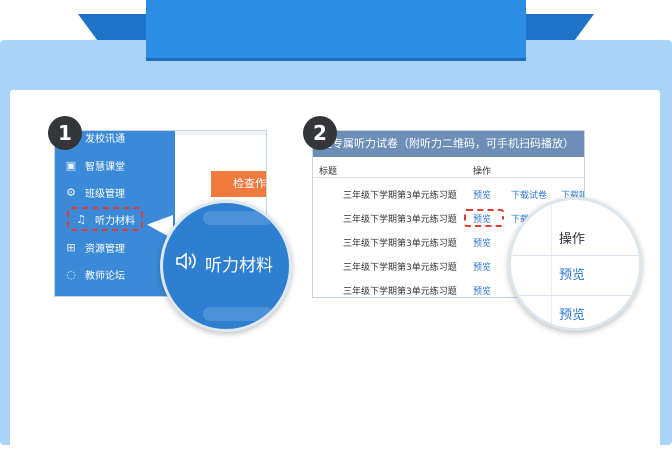 This screenshot has width=672, height=474. I want to click on zoom-bubble-left: 听力材料, so click(226, 266).